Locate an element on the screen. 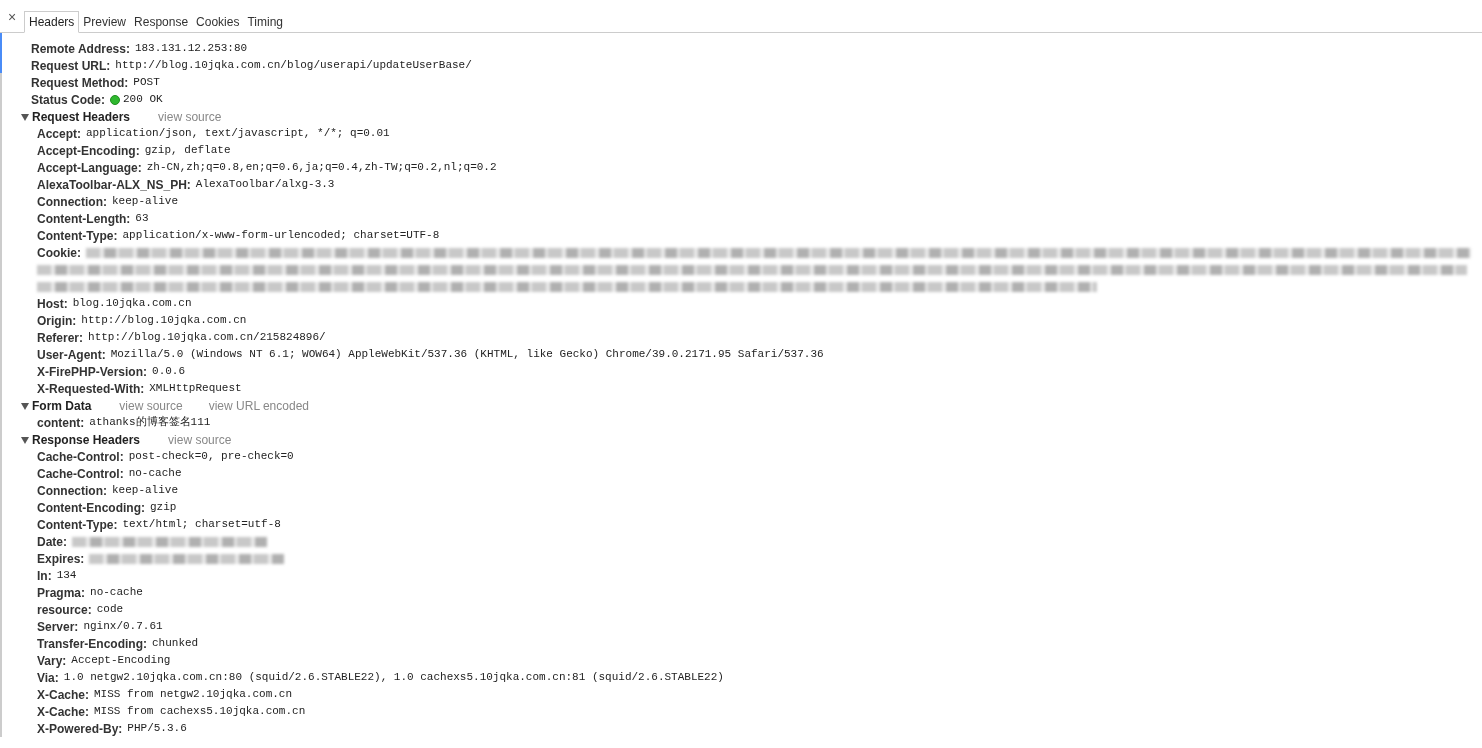 This screenshot has width=1482, height=748. header-value: POST is located at coordinates (146, 83).